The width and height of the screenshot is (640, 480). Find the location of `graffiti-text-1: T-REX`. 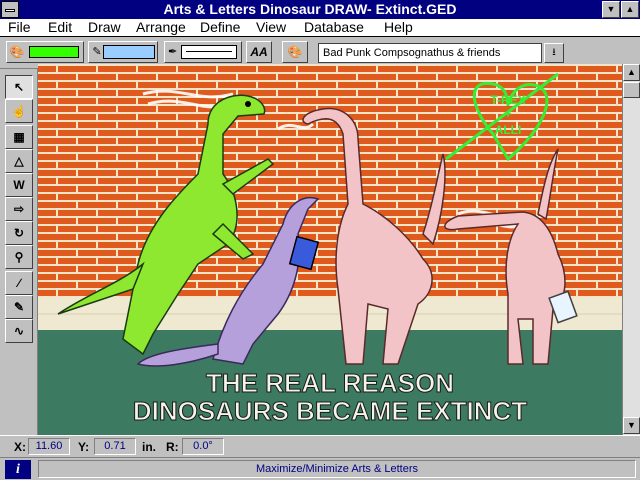

graffiti-text-1: T-REX is located at coordinates (507, 100).